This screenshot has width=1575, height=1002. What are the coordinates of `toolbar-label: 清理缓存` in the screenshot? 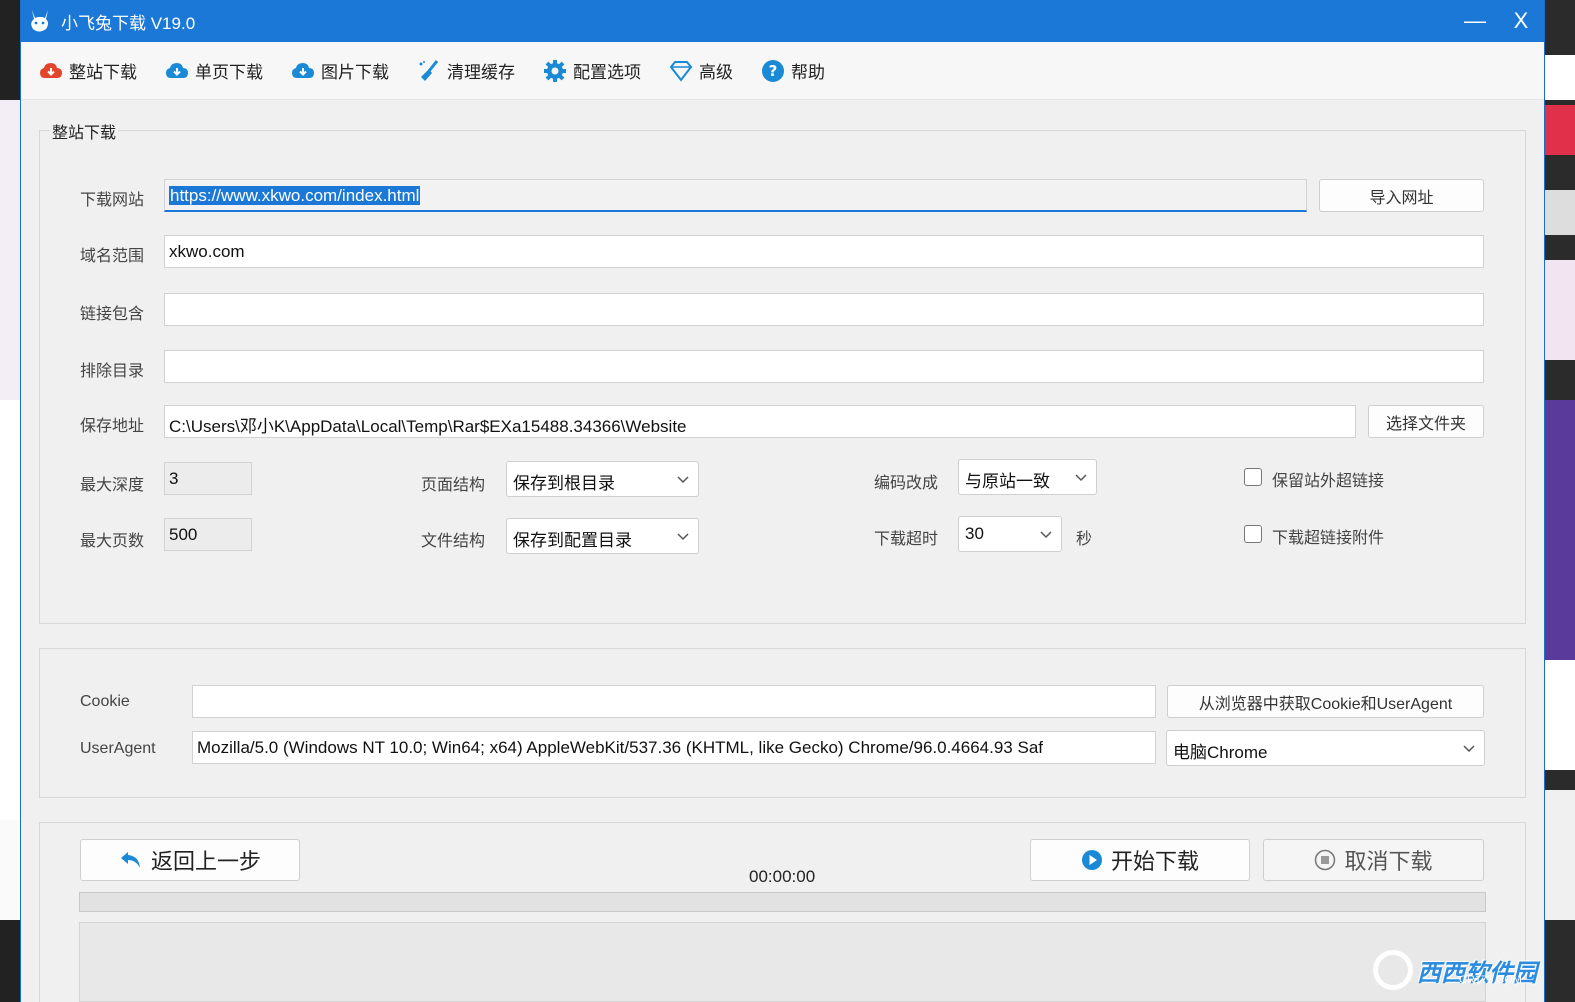 It's located at (481, 72).